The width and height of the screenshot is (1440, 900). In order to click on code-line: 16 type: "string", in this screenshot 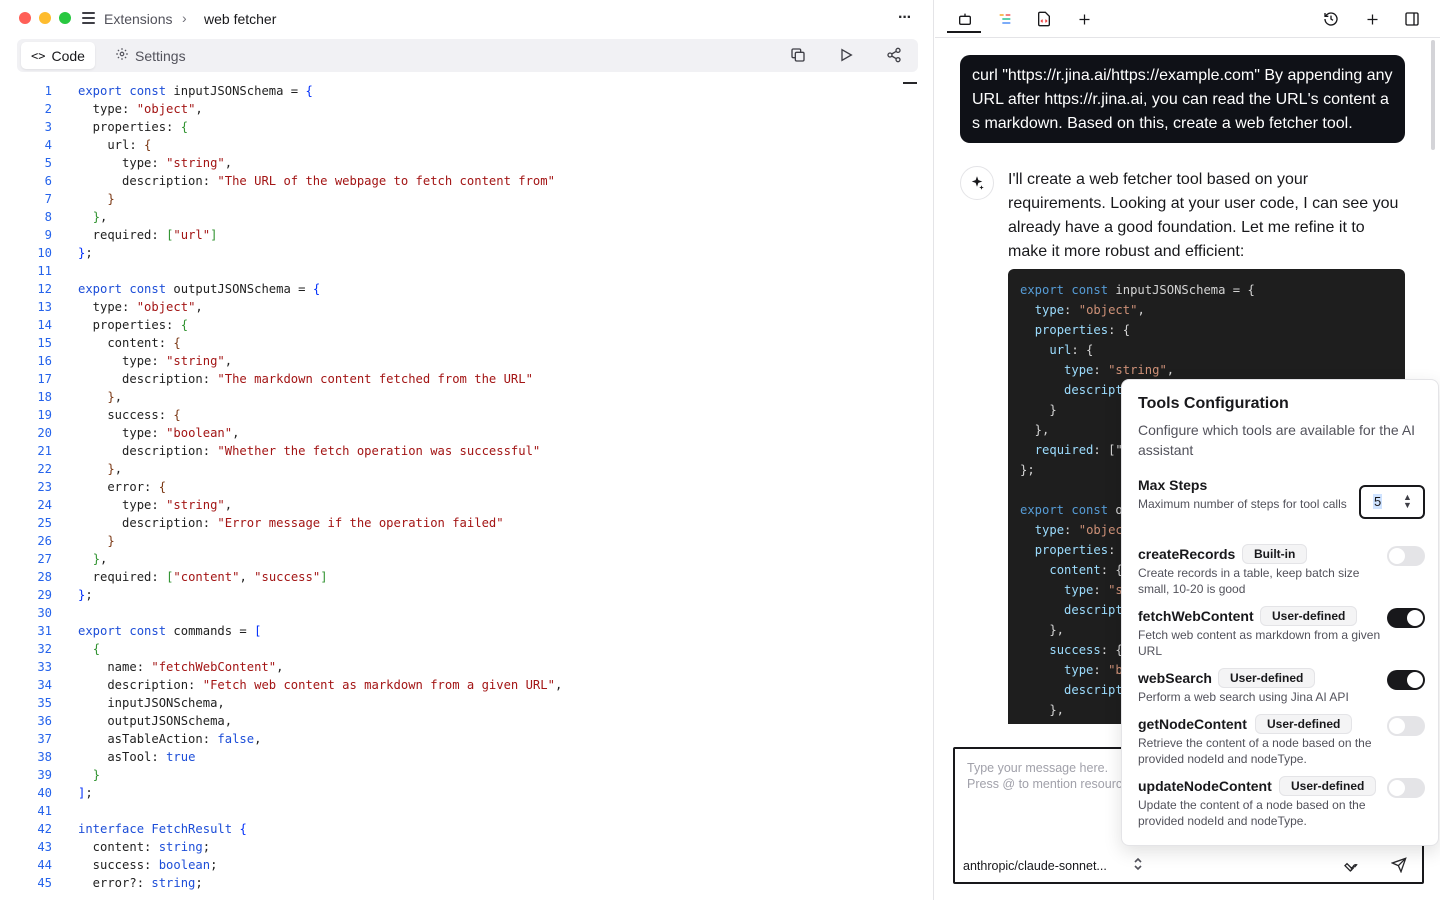, I will do `click(467, 361)`.